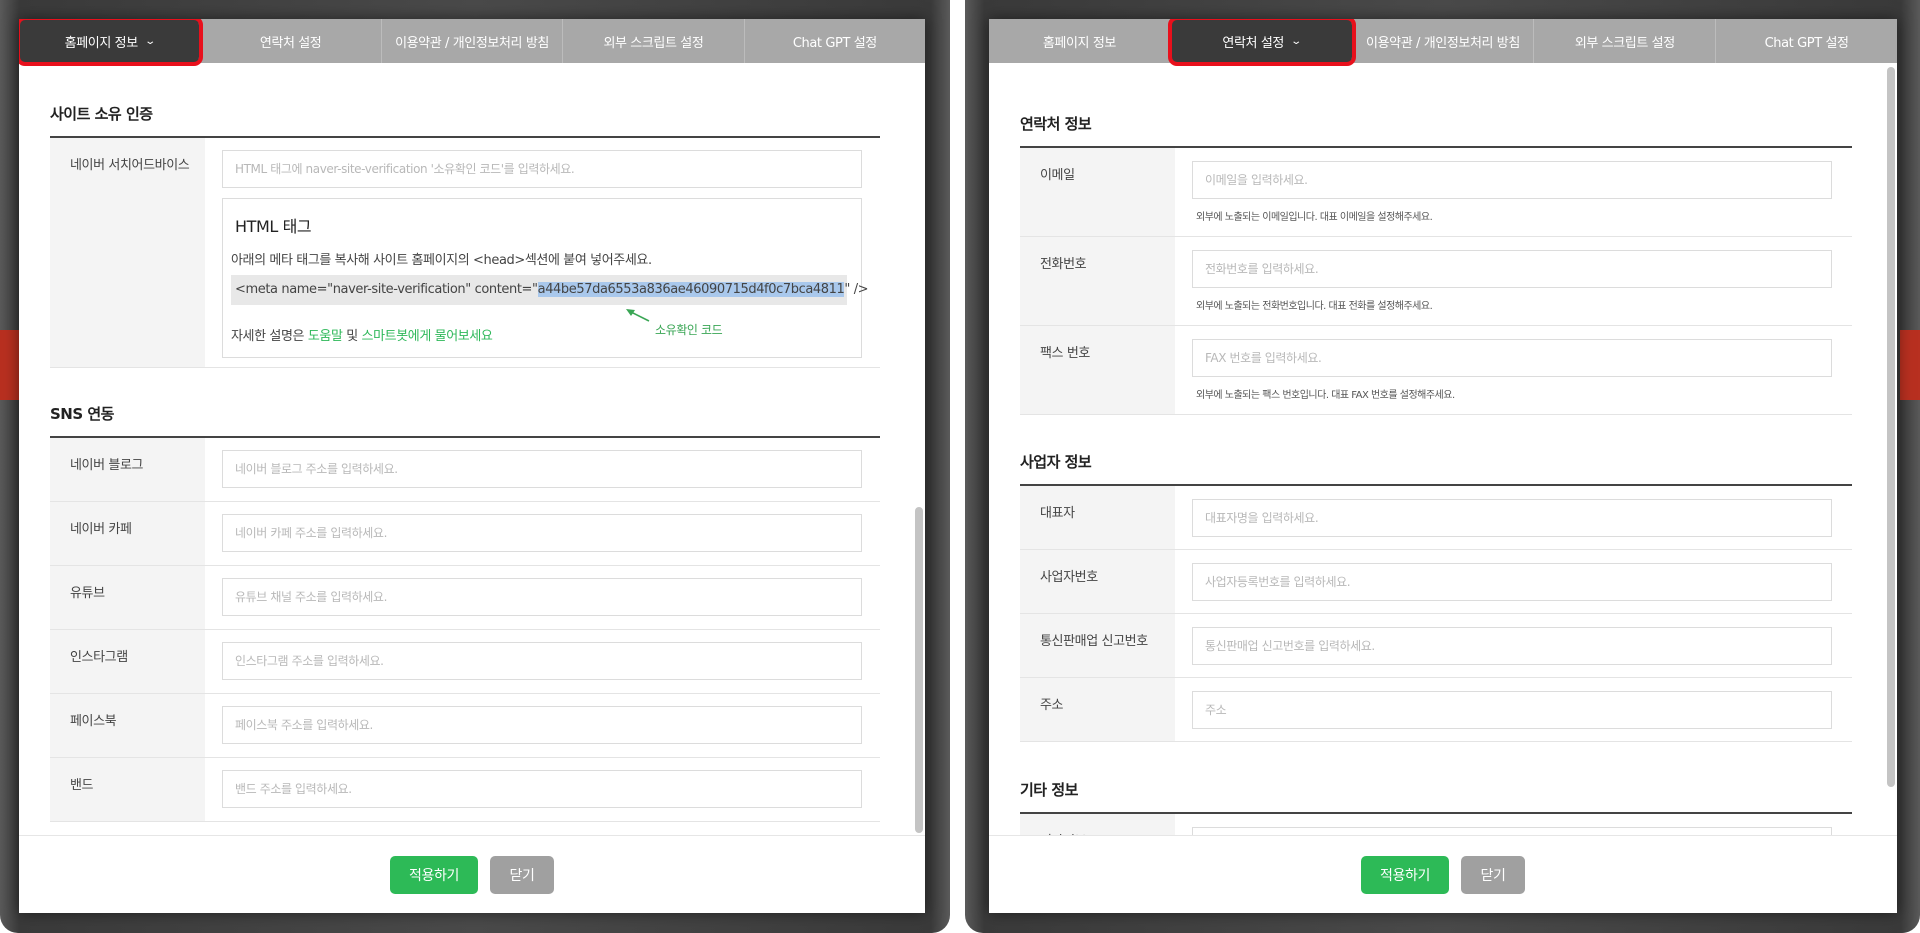 The height and width of the screenshot is (933, 1920). What do you see at coordinates (1097, 517) in the screenshot?
I see `row-label: 대표자` at bounding box center [1097, 517].